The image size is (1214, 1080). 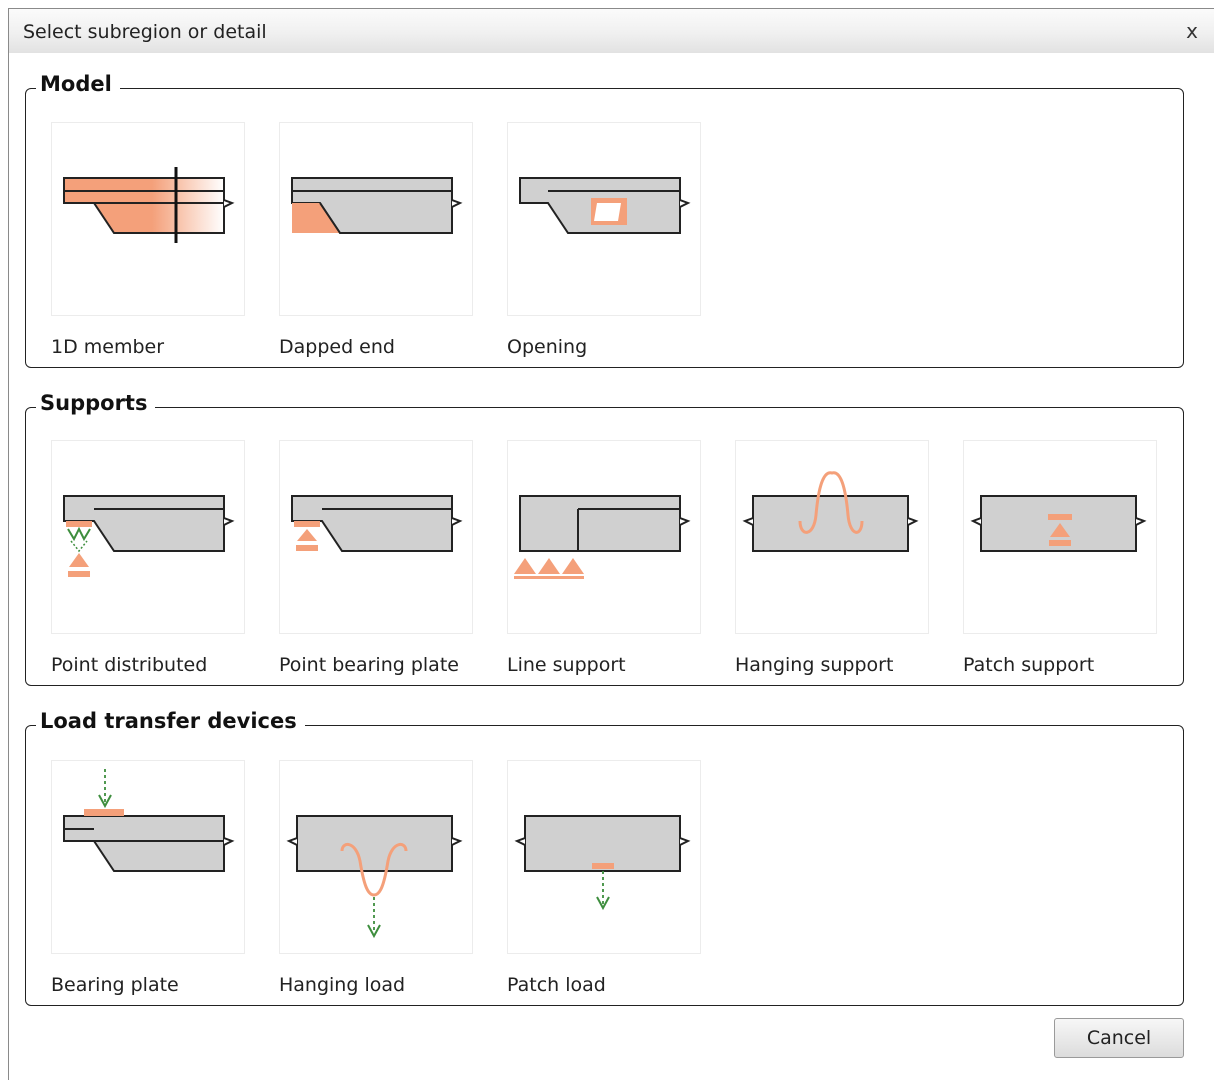 I want to click on group-label-load-transfer: Load transfer devices, so click(x=170, y=721).